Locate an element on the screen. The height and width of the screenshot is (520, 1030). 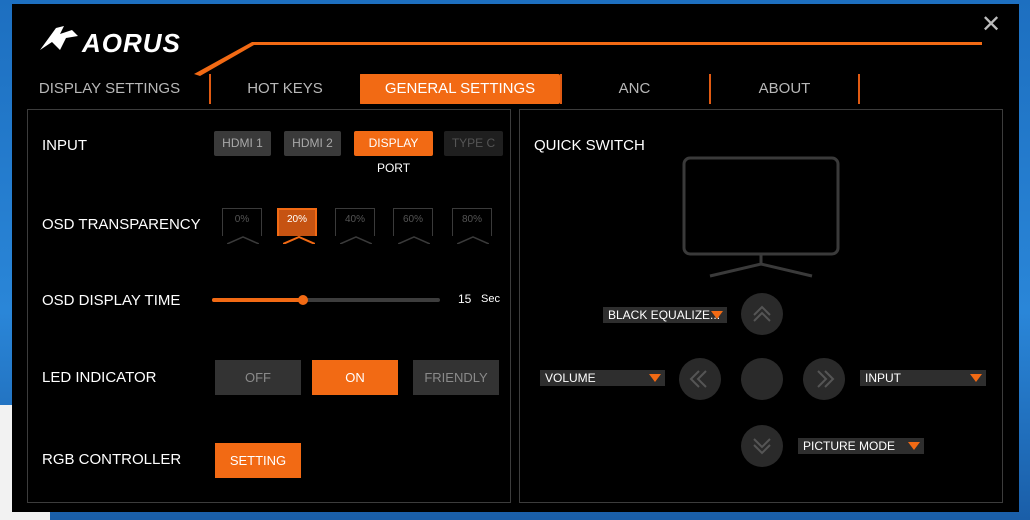
led-friendly-button: FRIENDLY is located at coordinates (456, 377).